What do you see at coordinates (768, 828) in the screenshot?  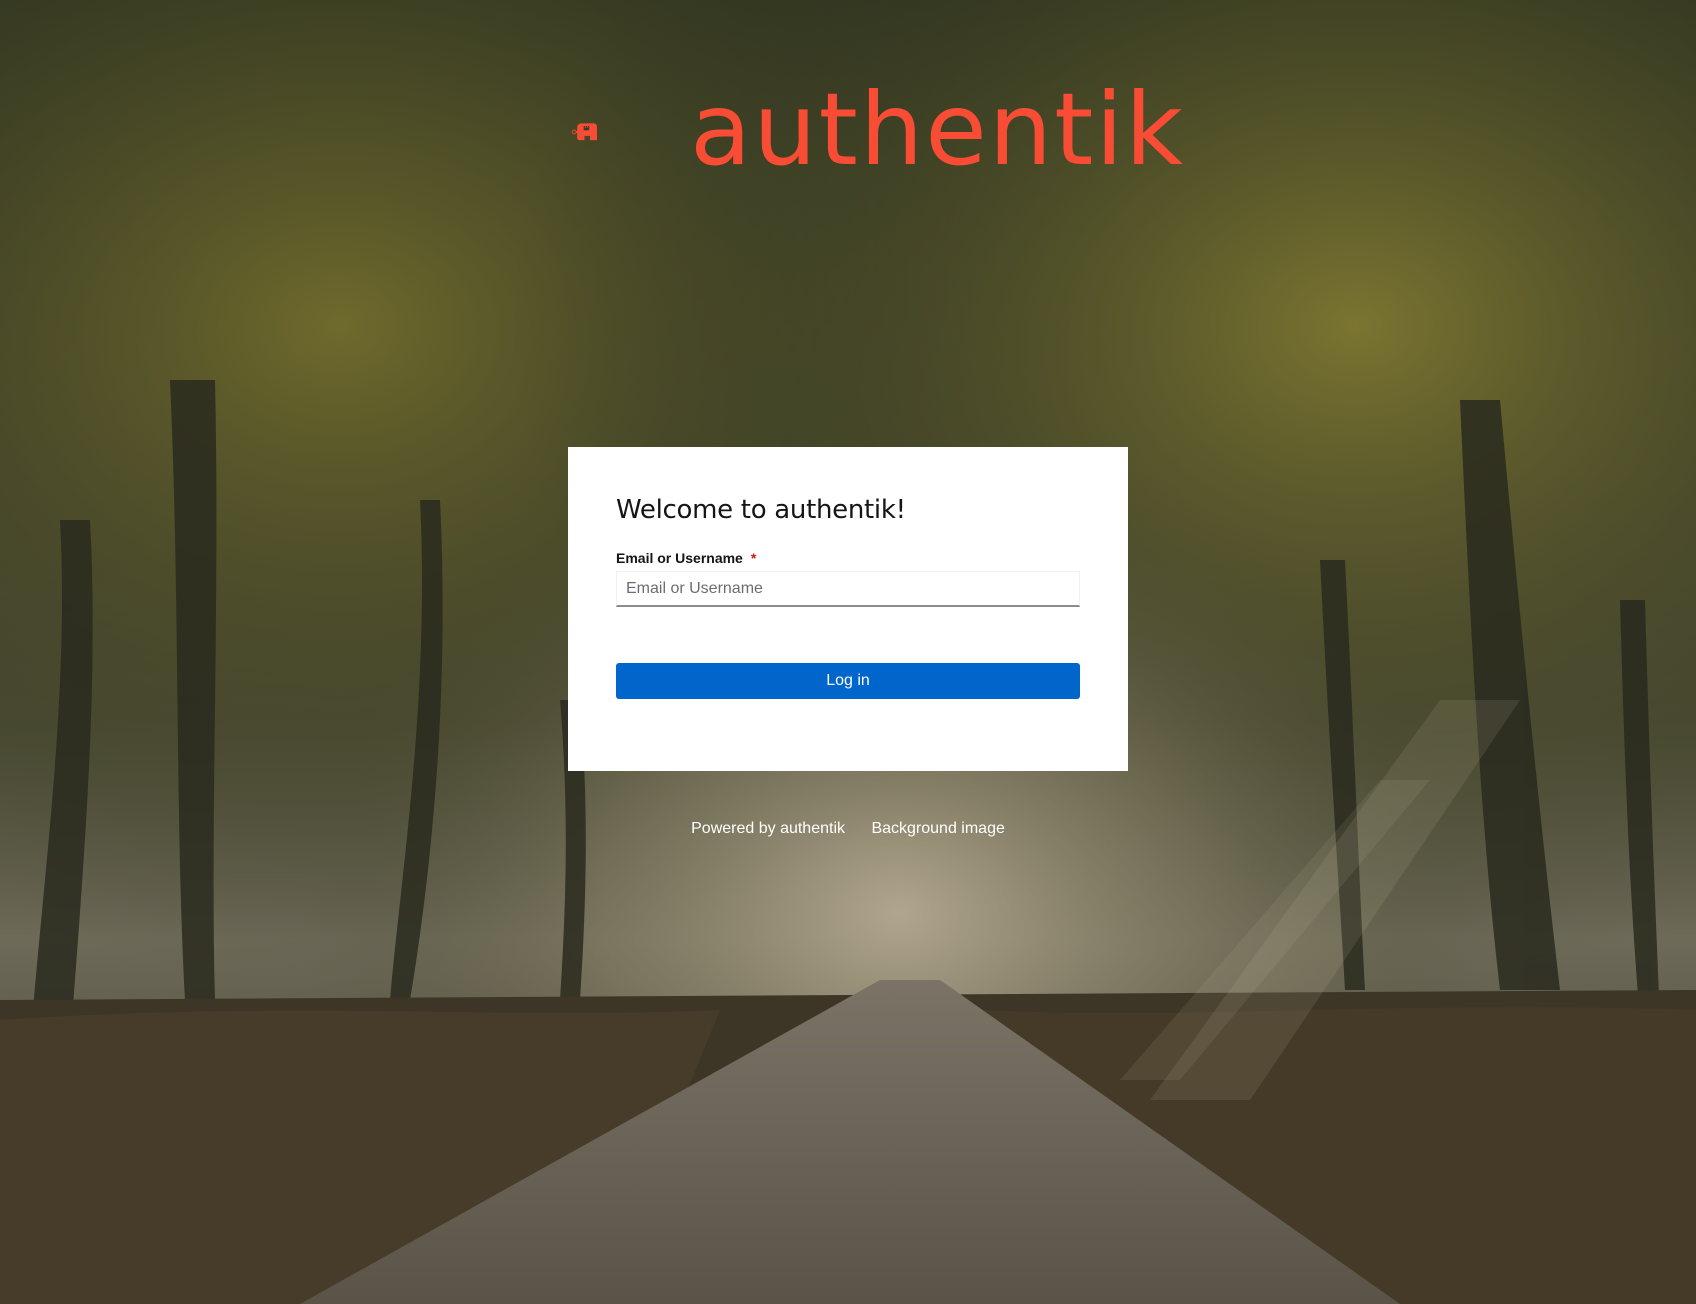 I see `powered-by-link: Powered by authentik` at bounding box center [768, 828].